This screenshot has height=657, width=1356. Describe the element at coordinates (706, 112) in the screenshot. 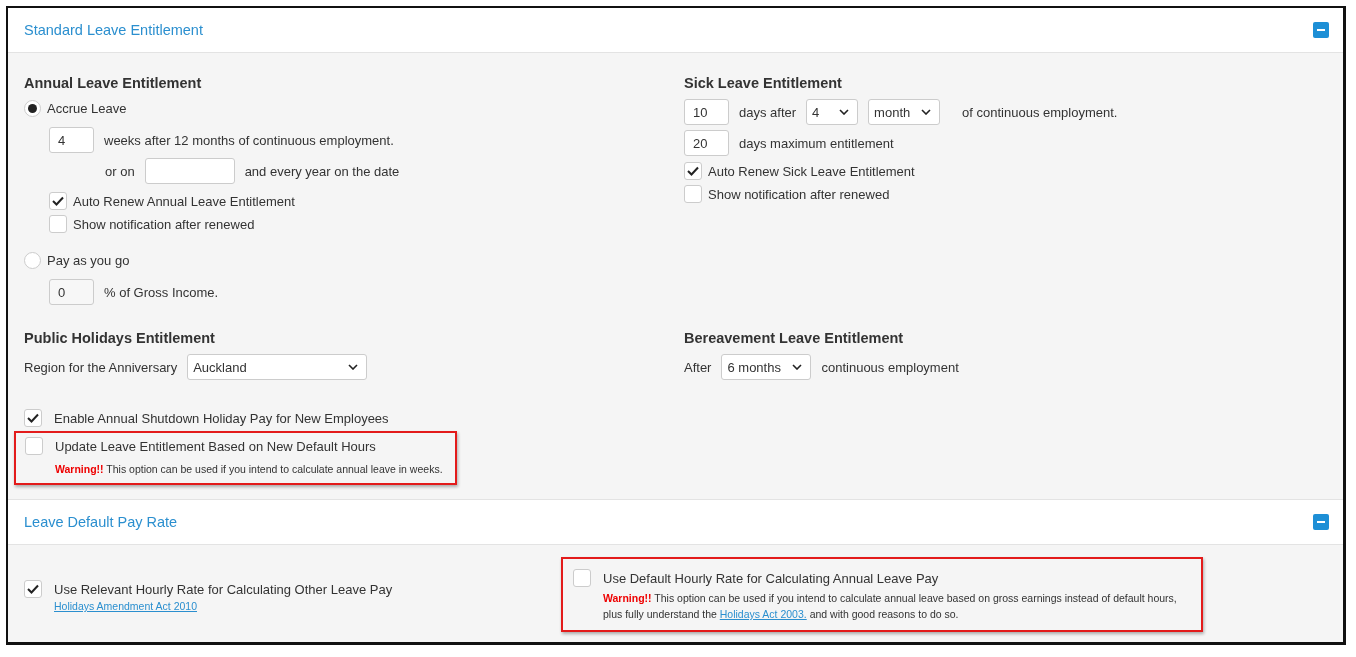

I see `days-input: 10` at that location.